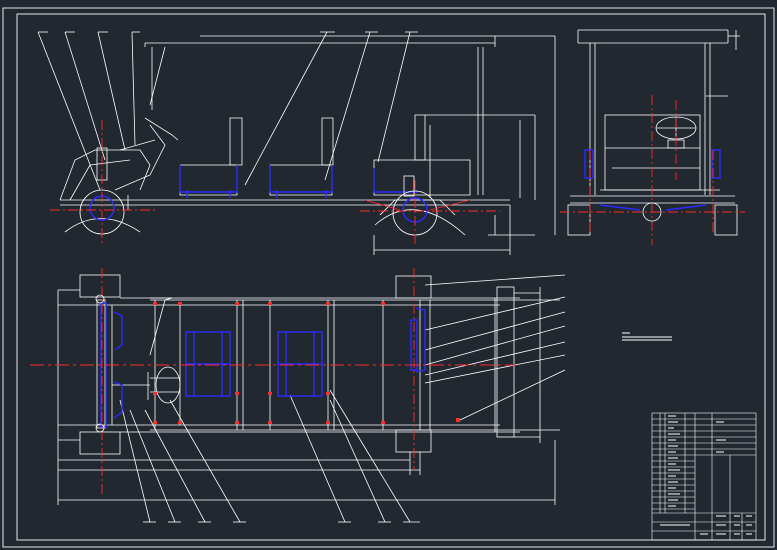 The image size is (777, 550). I want to click on title-block, so click(704, 476).